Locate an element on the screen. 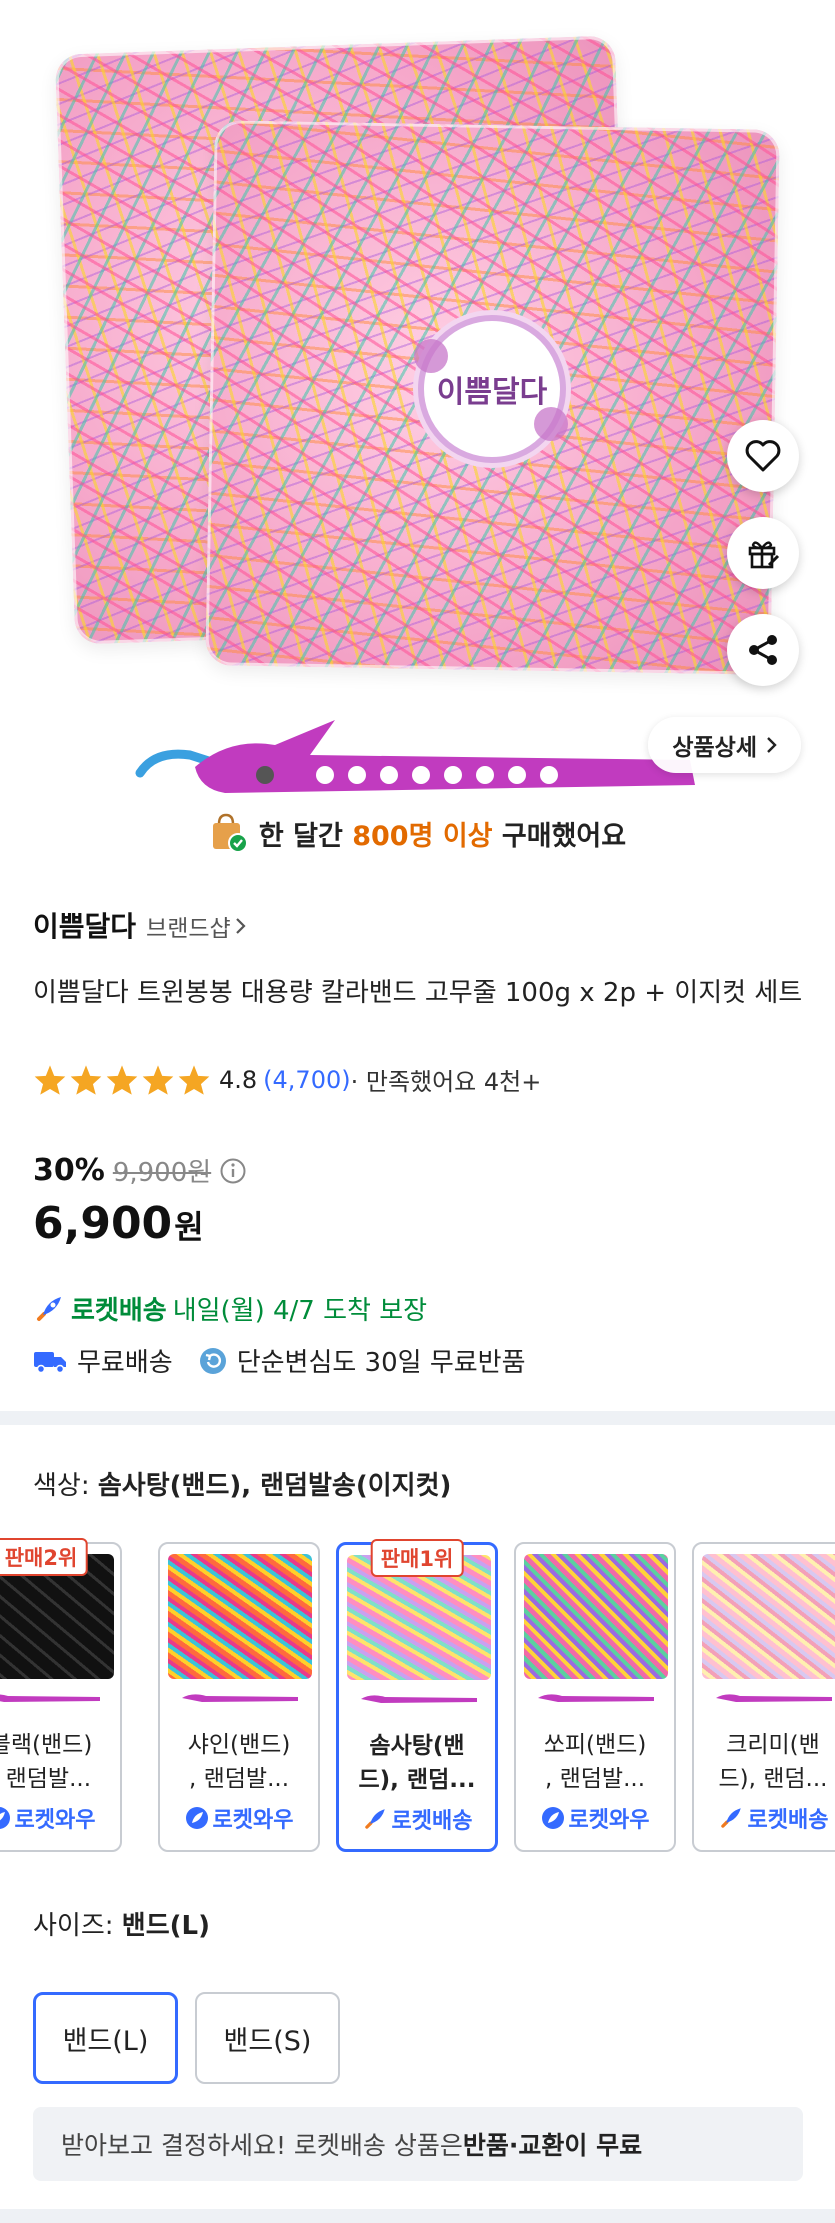 The width and height of the screenshot is (835, 2223). rocket-delivery-row: 로켓배송 내일(월) 4/7 도착 보장 is located at coordinates (230, 1308).